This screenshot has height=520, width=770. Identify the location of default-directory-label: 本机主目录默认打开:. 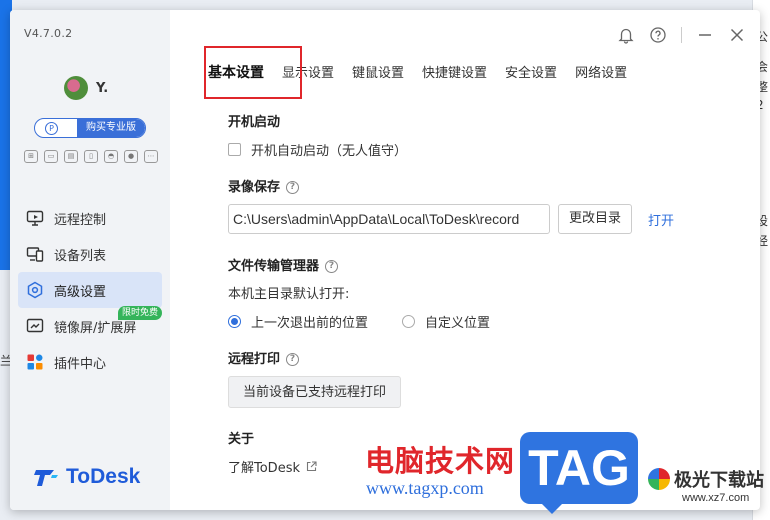
(289, 294).